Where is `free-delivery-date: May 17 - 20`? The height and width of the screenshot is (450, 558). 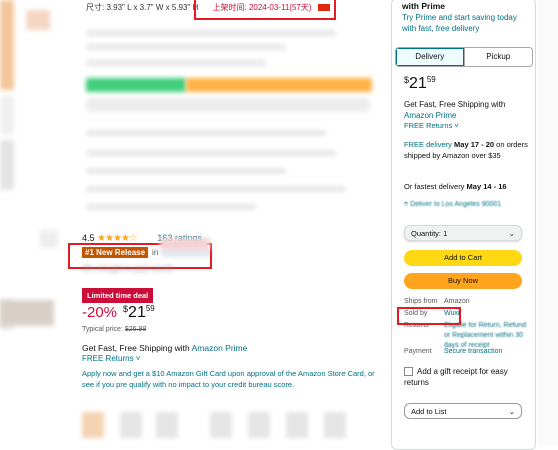
free-delivery-date: May 17 - 20 is located at coordinates (474, 144).